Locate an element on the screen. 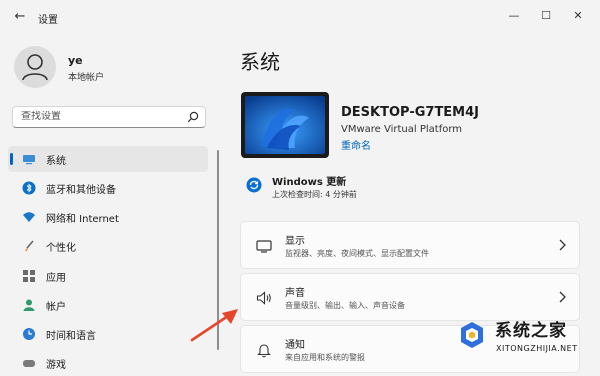 This screenshot has width=600, height=376. bluetooth-icon is located at coordinates (29, 188).